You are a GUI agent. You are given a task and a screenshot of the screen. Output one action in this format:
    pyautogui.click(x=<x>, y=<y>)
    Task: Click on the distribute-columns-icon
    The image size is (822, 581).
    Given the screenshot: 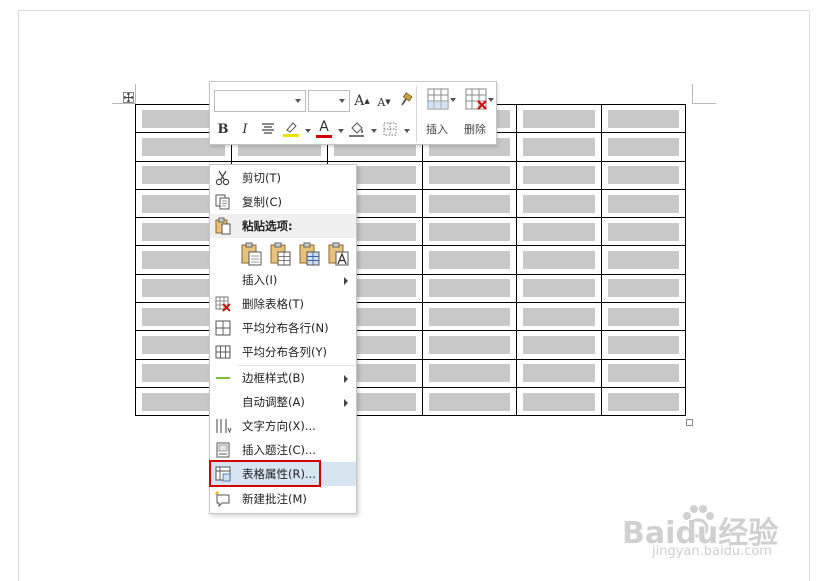 What is the action you would take?
    pyautogui.click(x=223, y=352)
    